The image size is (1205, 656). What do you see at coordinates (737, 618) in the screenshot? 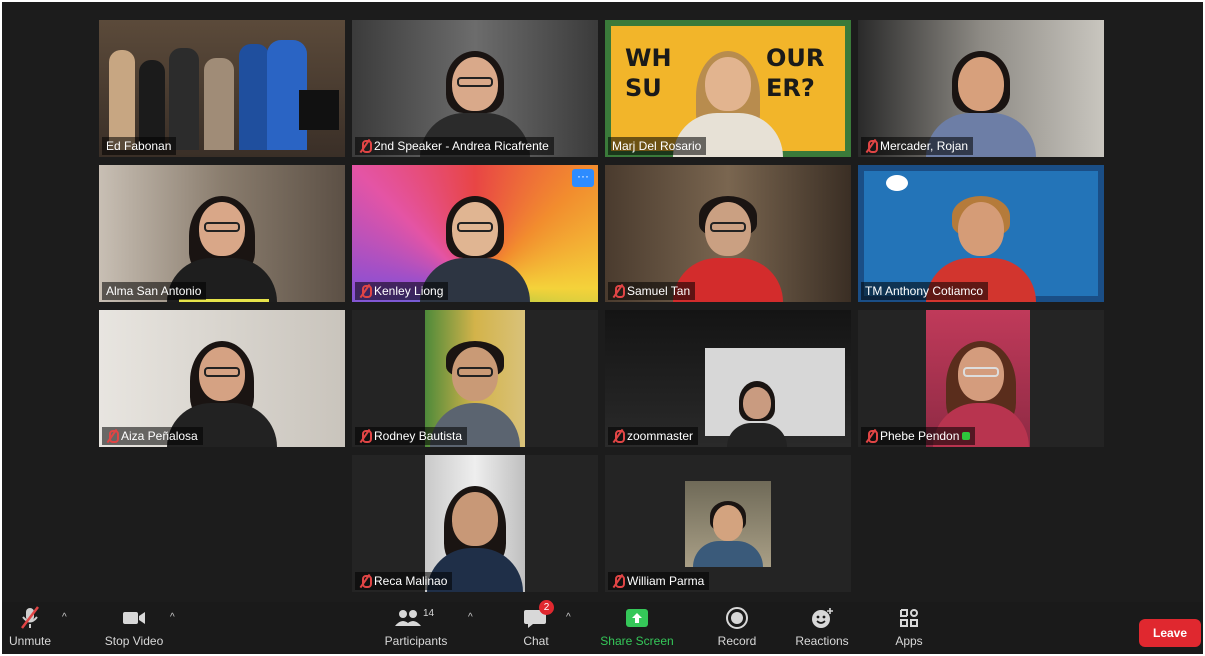
I see `record-icon` at bounding box center [737, 618].